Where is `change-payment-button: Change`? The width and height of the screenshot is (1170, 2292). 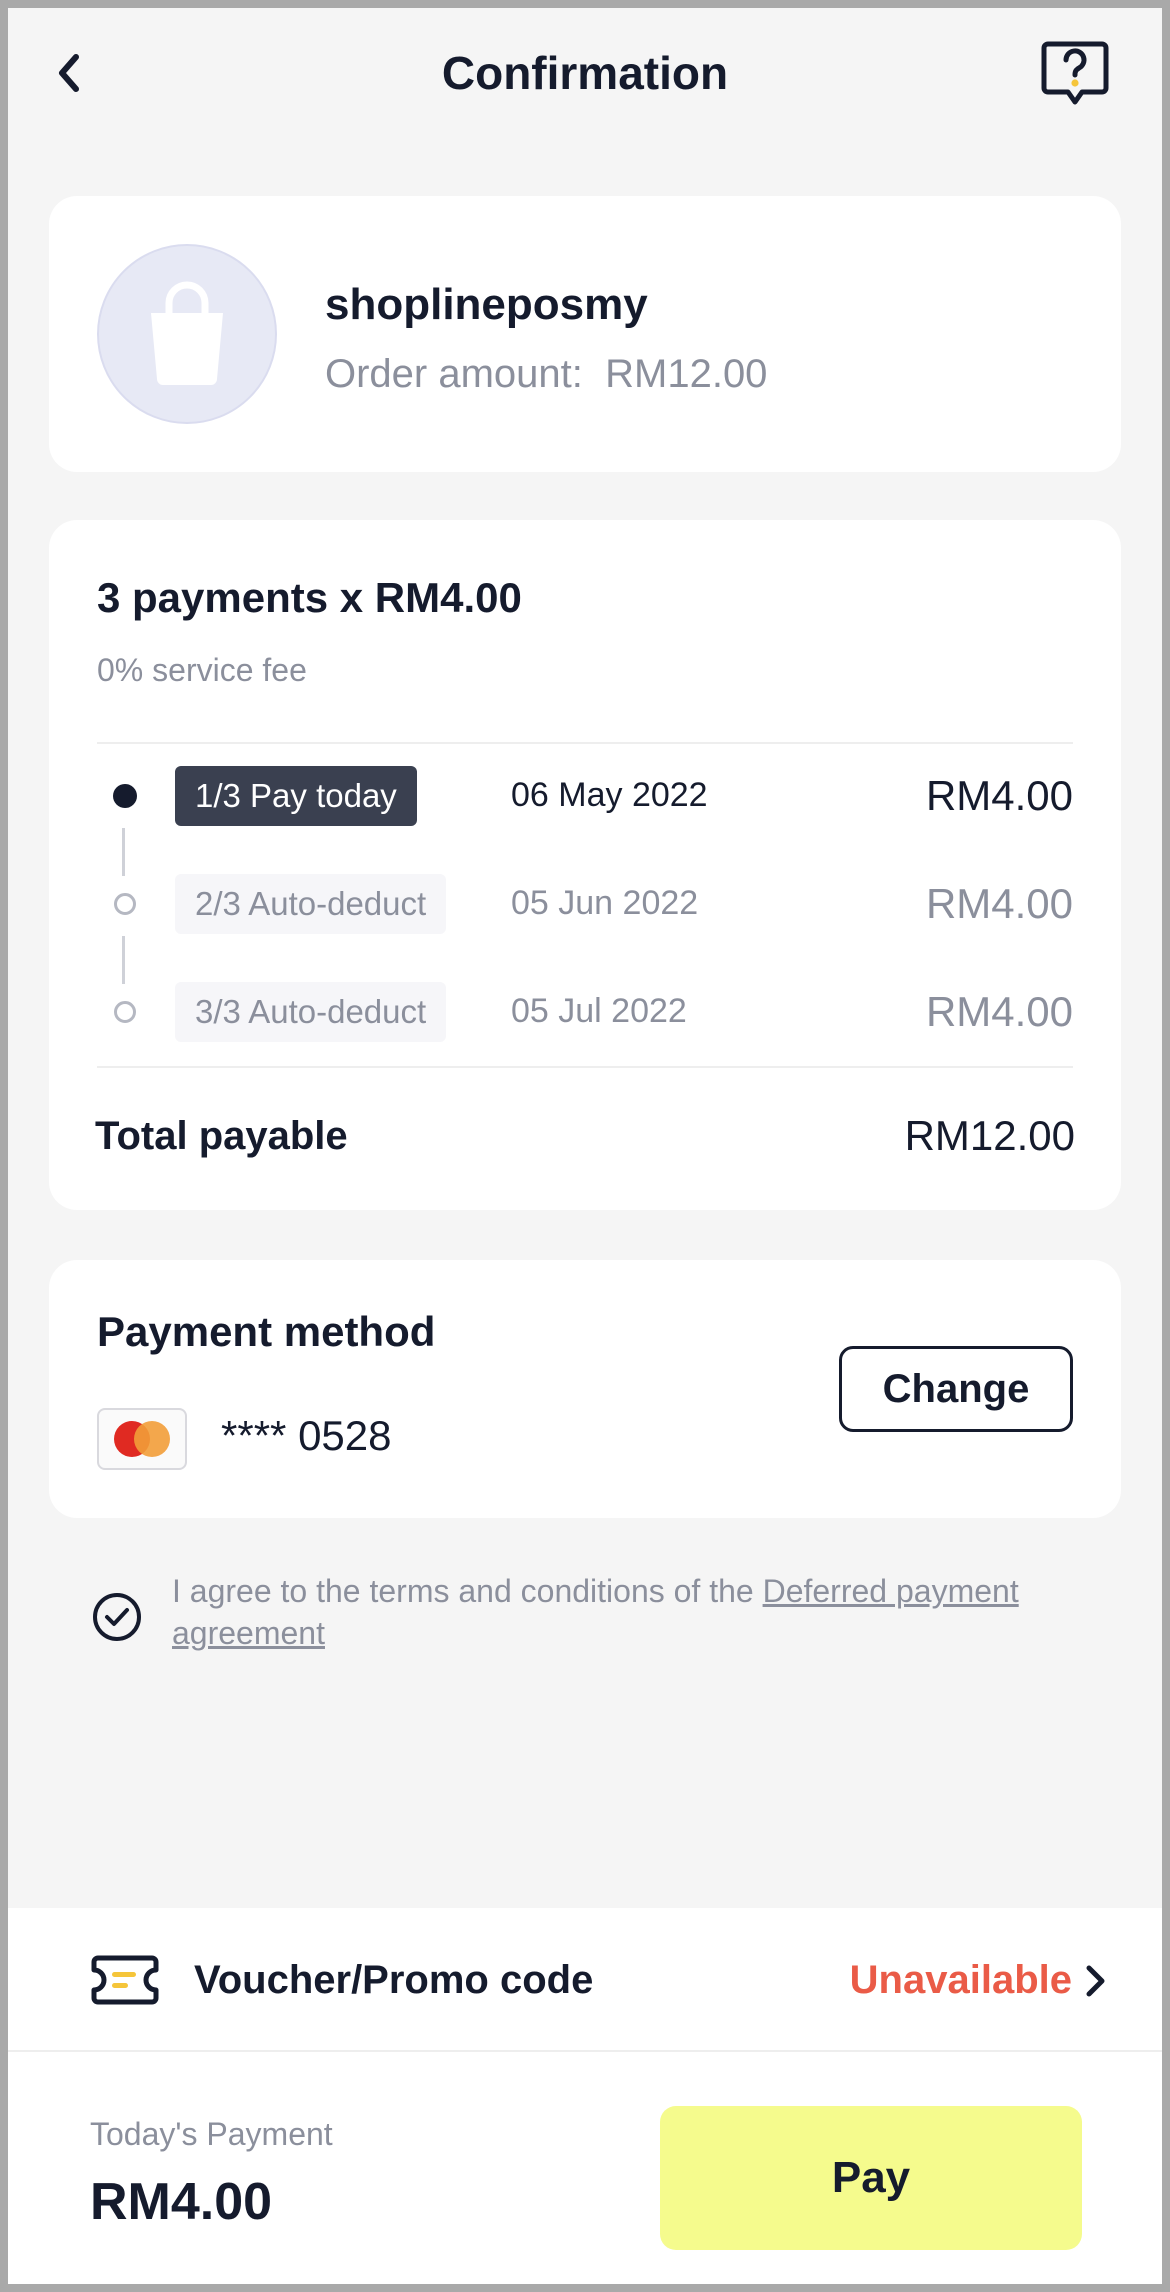
change-payment-button: Change is located at coordinates (956, 1389).